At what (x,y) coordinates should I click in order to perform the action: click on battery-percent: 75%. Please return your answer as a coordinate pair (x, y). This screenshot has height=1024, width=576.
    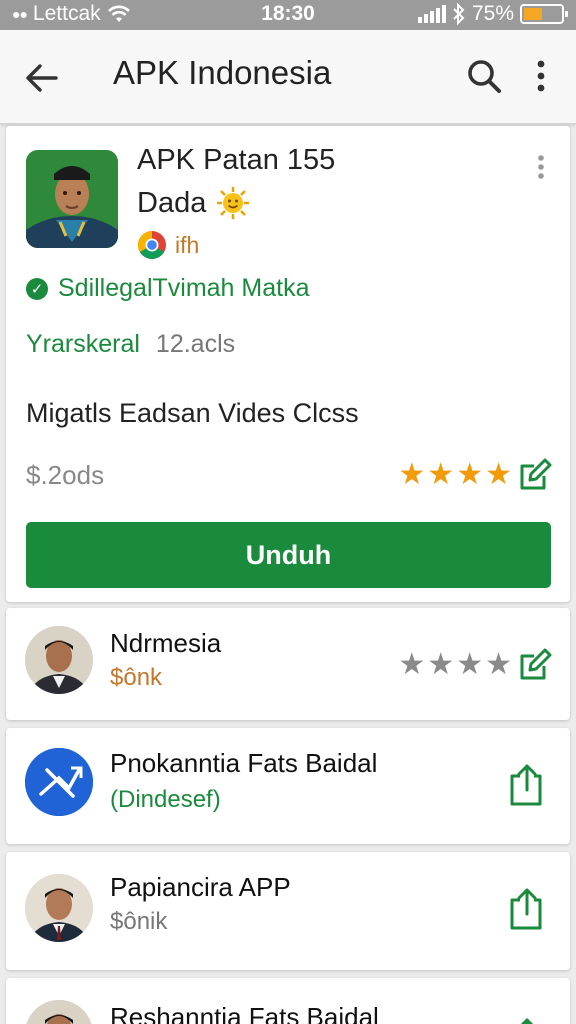
    Looking at the image, I should click on (492, 13).